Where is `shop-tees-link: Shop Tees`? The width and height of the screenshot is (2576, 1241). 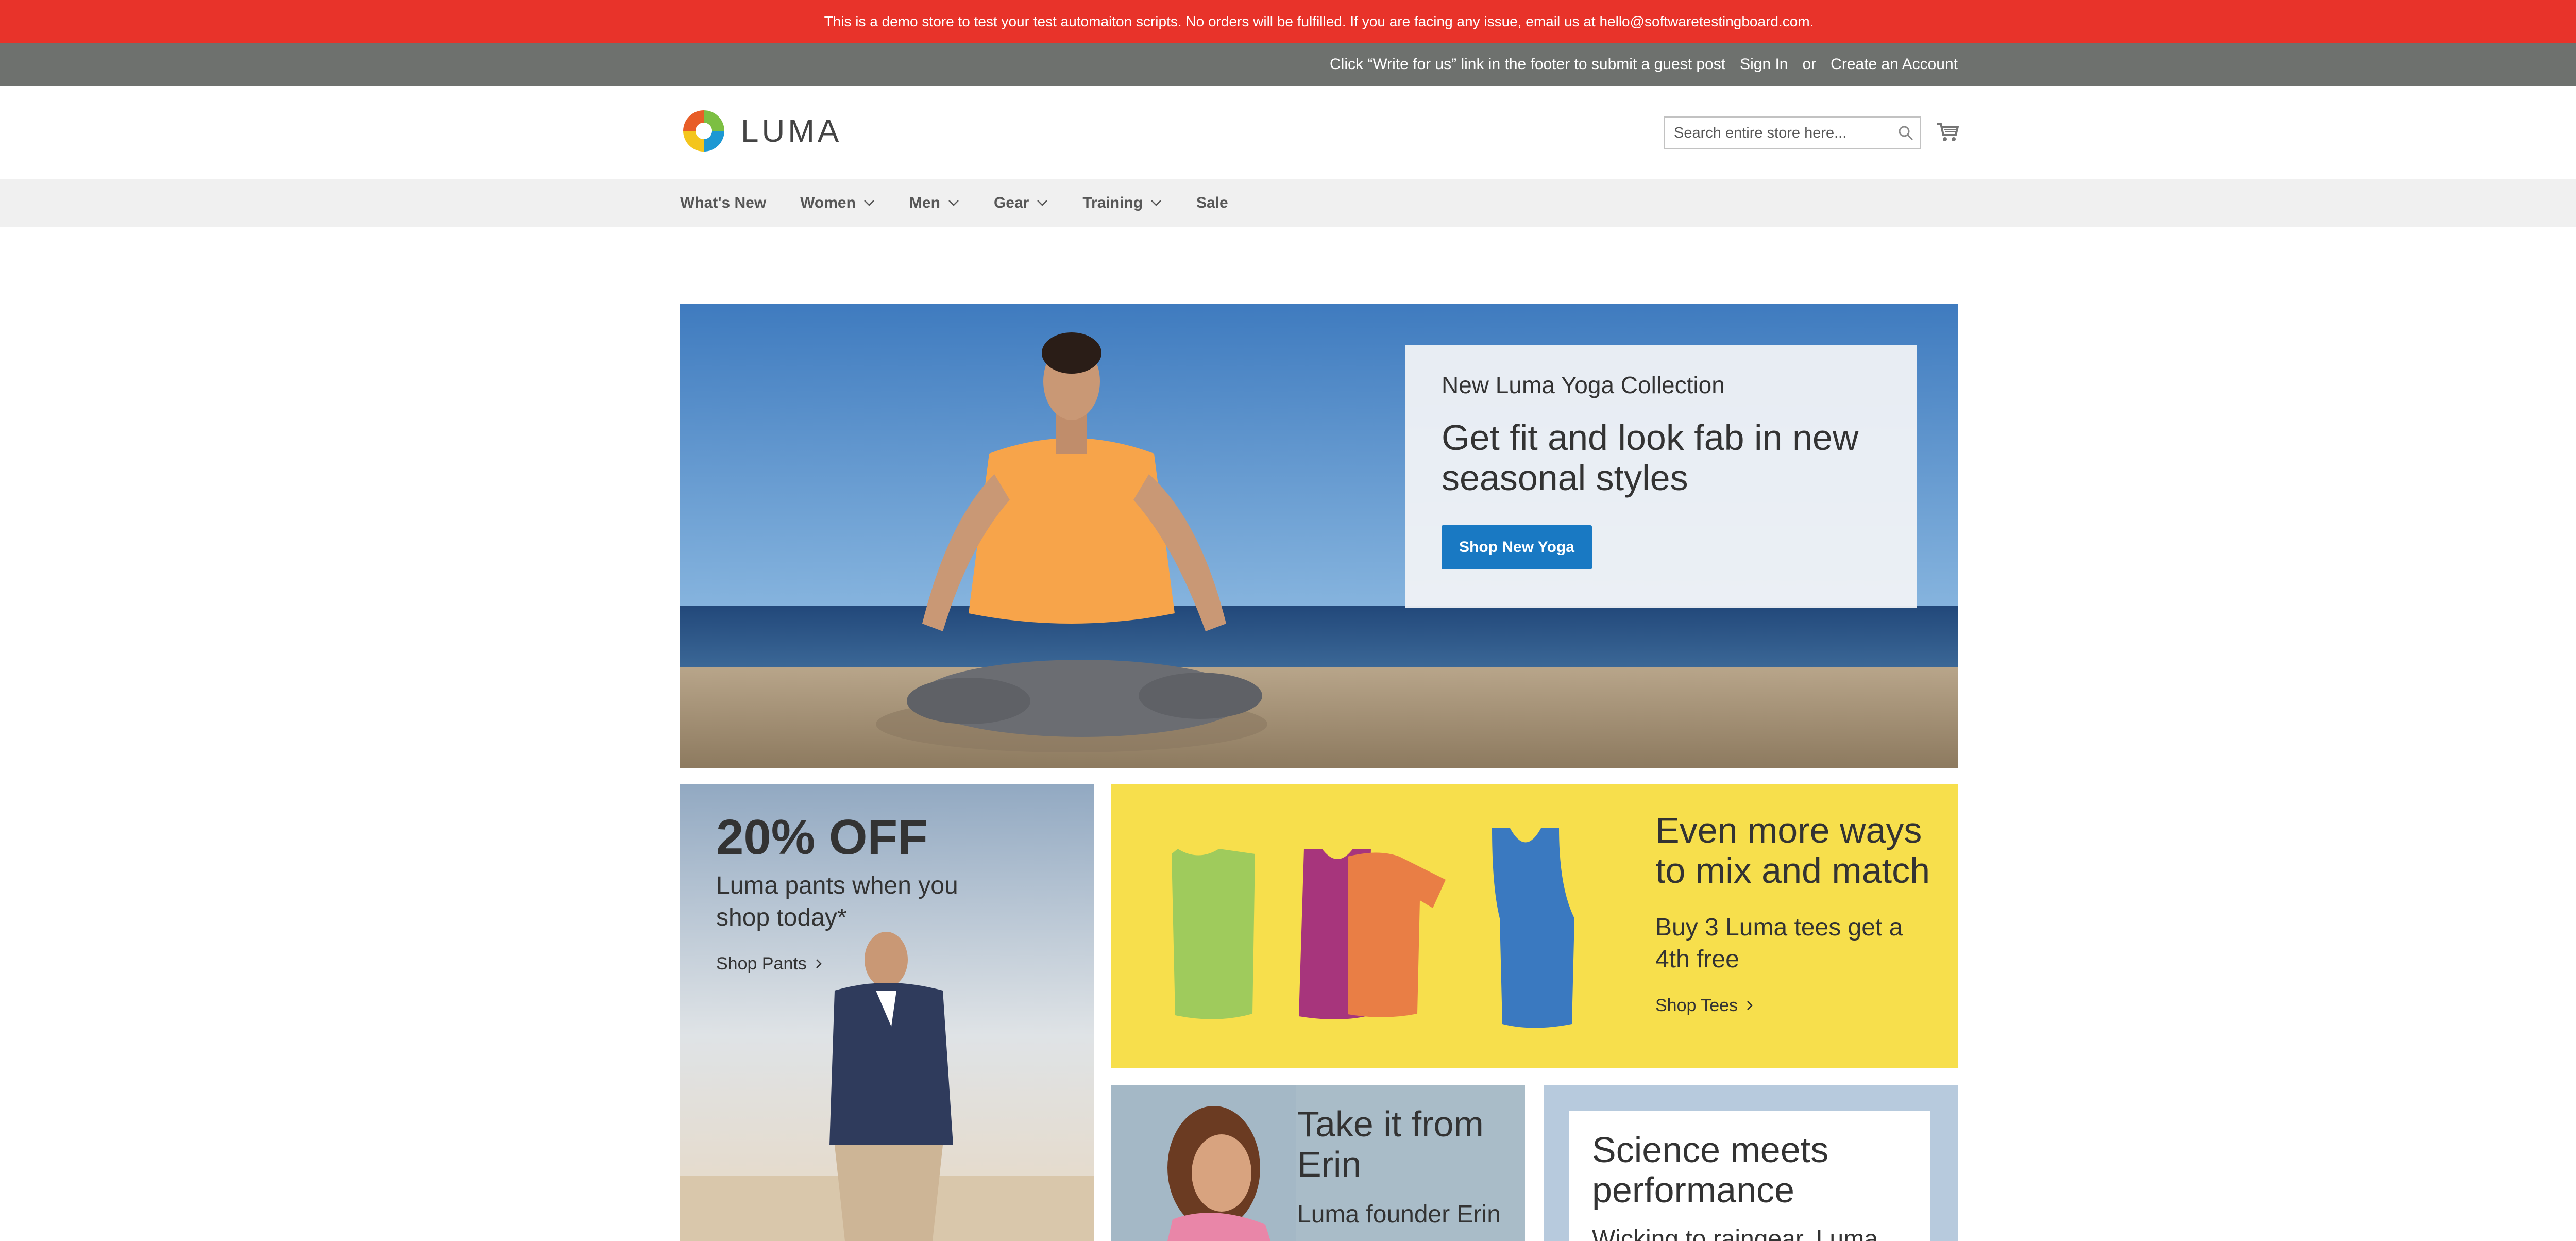 shop-tees-link: Shop Tees is located at coordinates (1794, 1006).